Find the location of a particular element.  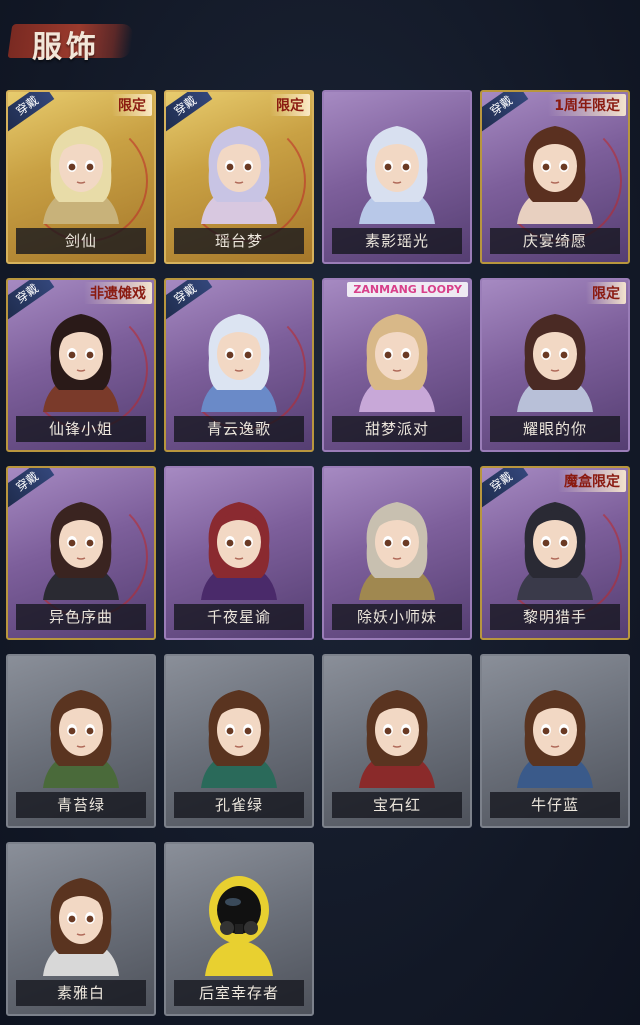

costume-name: 青云逸歌 is located at coordinates (239, 429).